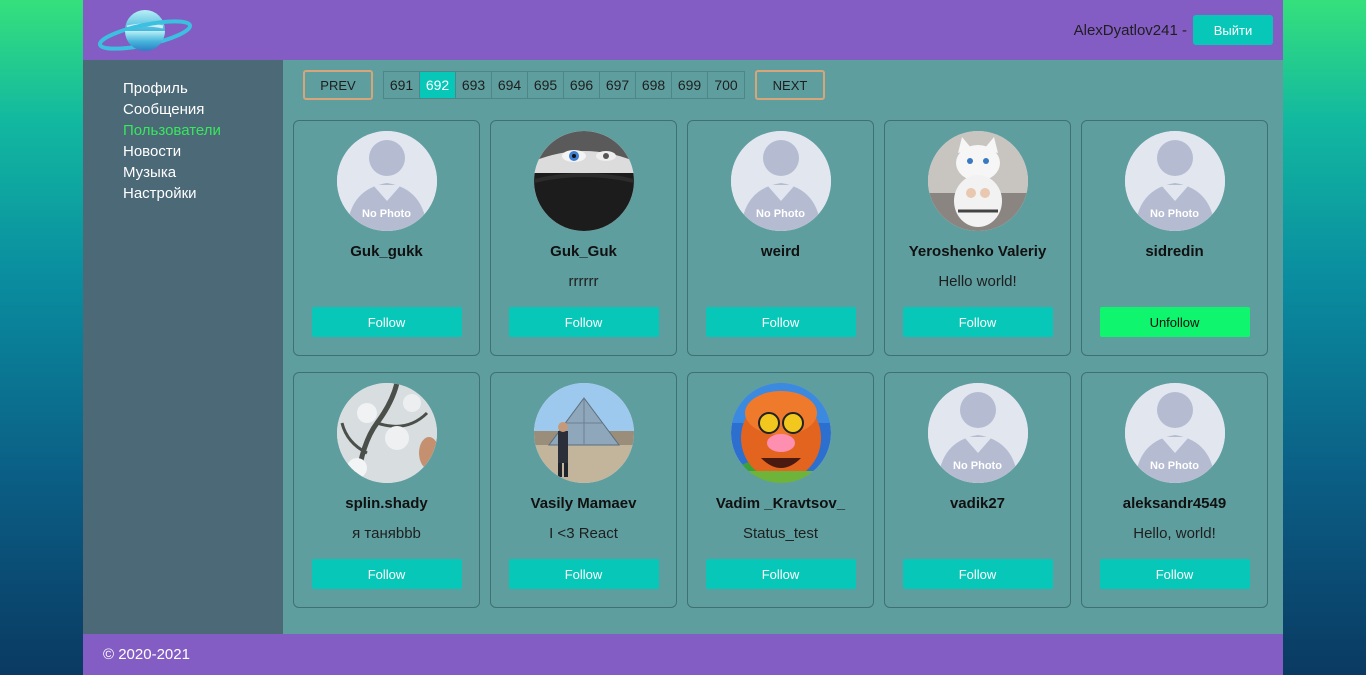  What do you see at coordinates (1174, 251) in the screenshot?
I see `user-name: sidredin` at bounding box center [1174, 251].